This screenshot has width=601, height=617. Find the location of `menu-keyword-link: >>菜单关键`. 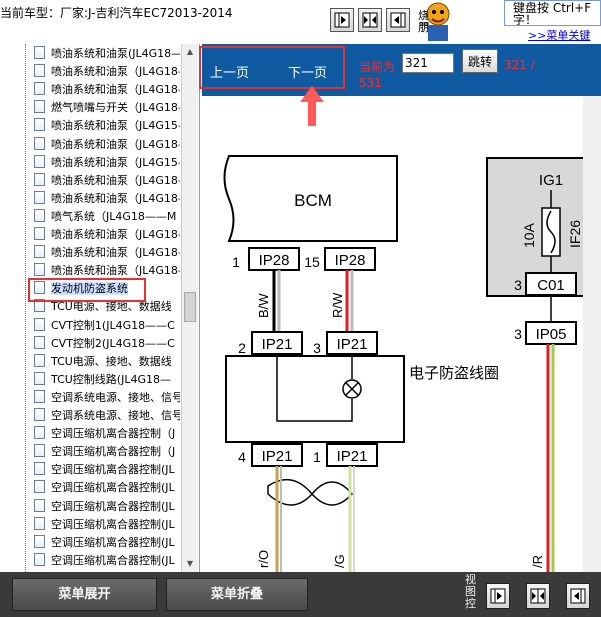

menu-keyword-link: >>菜单关键 is located at coordinates (559, 35).